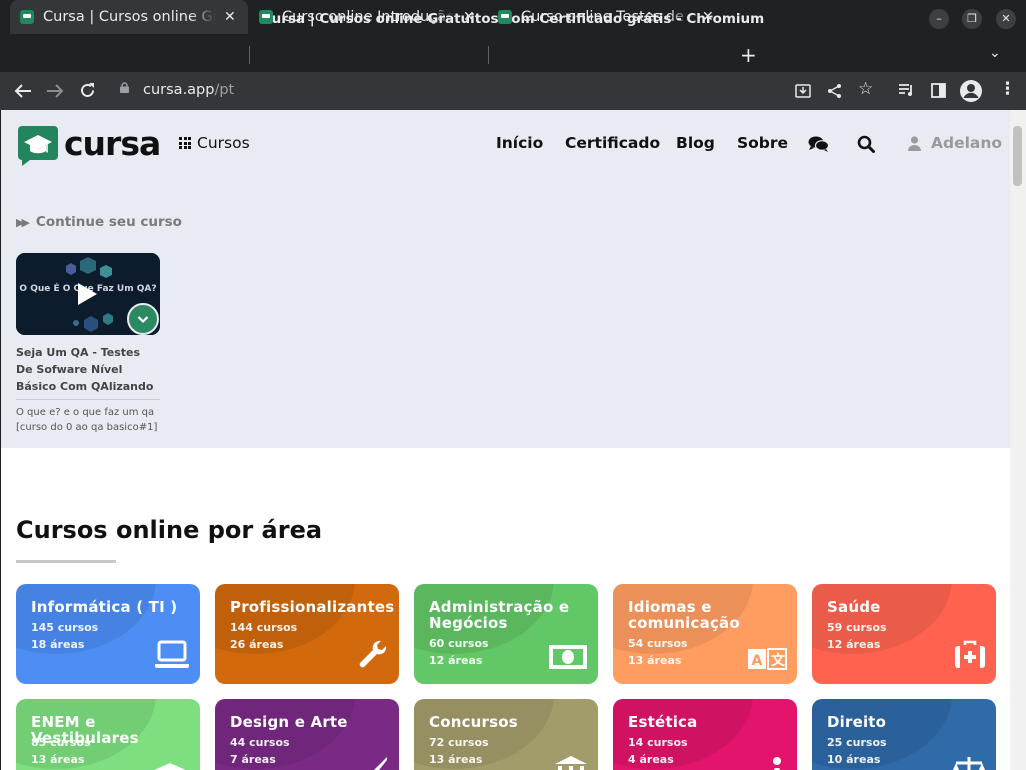 This screenshot has height=770, width=1026. Describe the element at coordinates (307, 634) in the screenshot. I see `area-card: Profissionalizantes 144 cursos 26 áreas` at that location.